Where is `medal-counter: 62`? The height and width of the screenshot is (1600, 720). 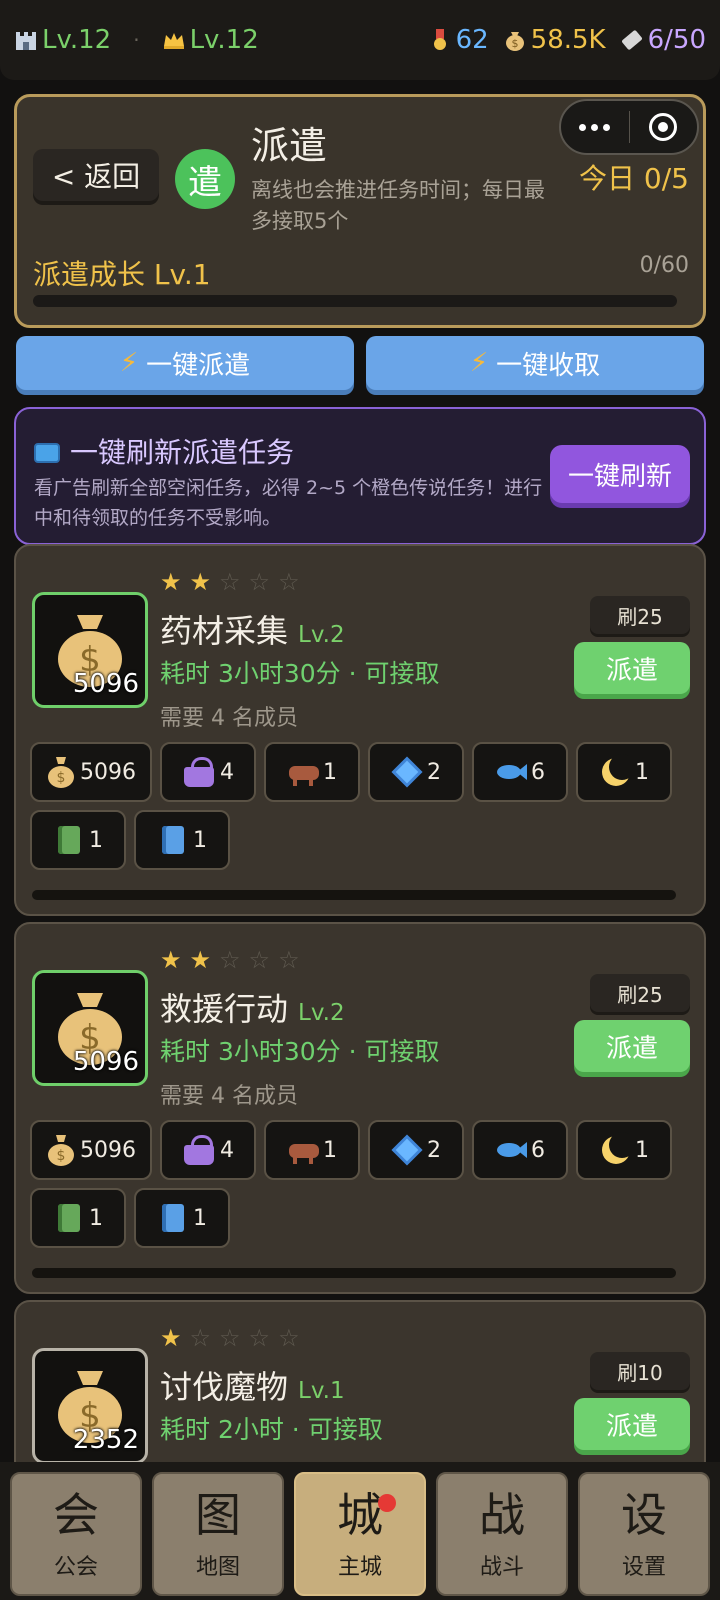 medal-counter: 62 is located at coordinates (458, 40).